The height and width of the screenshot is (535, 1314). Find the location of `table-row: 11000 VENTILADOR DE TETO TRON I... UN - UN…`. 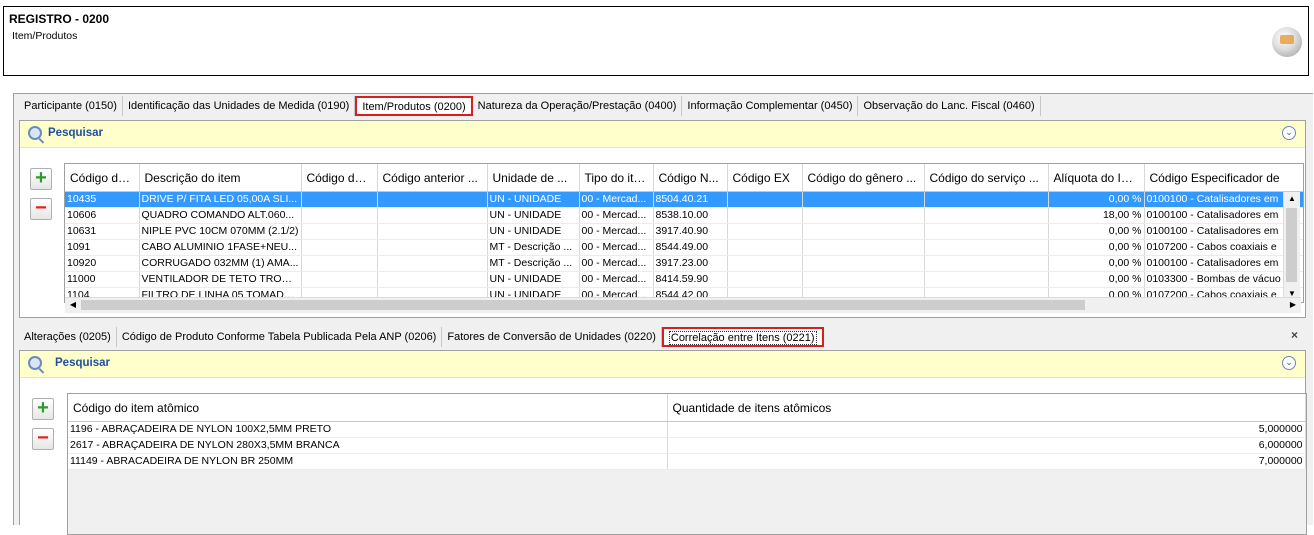

table-row: 11000 VENTILADOR DE TETO TRON I... UN - UN… is located at coordinates (684, 279).